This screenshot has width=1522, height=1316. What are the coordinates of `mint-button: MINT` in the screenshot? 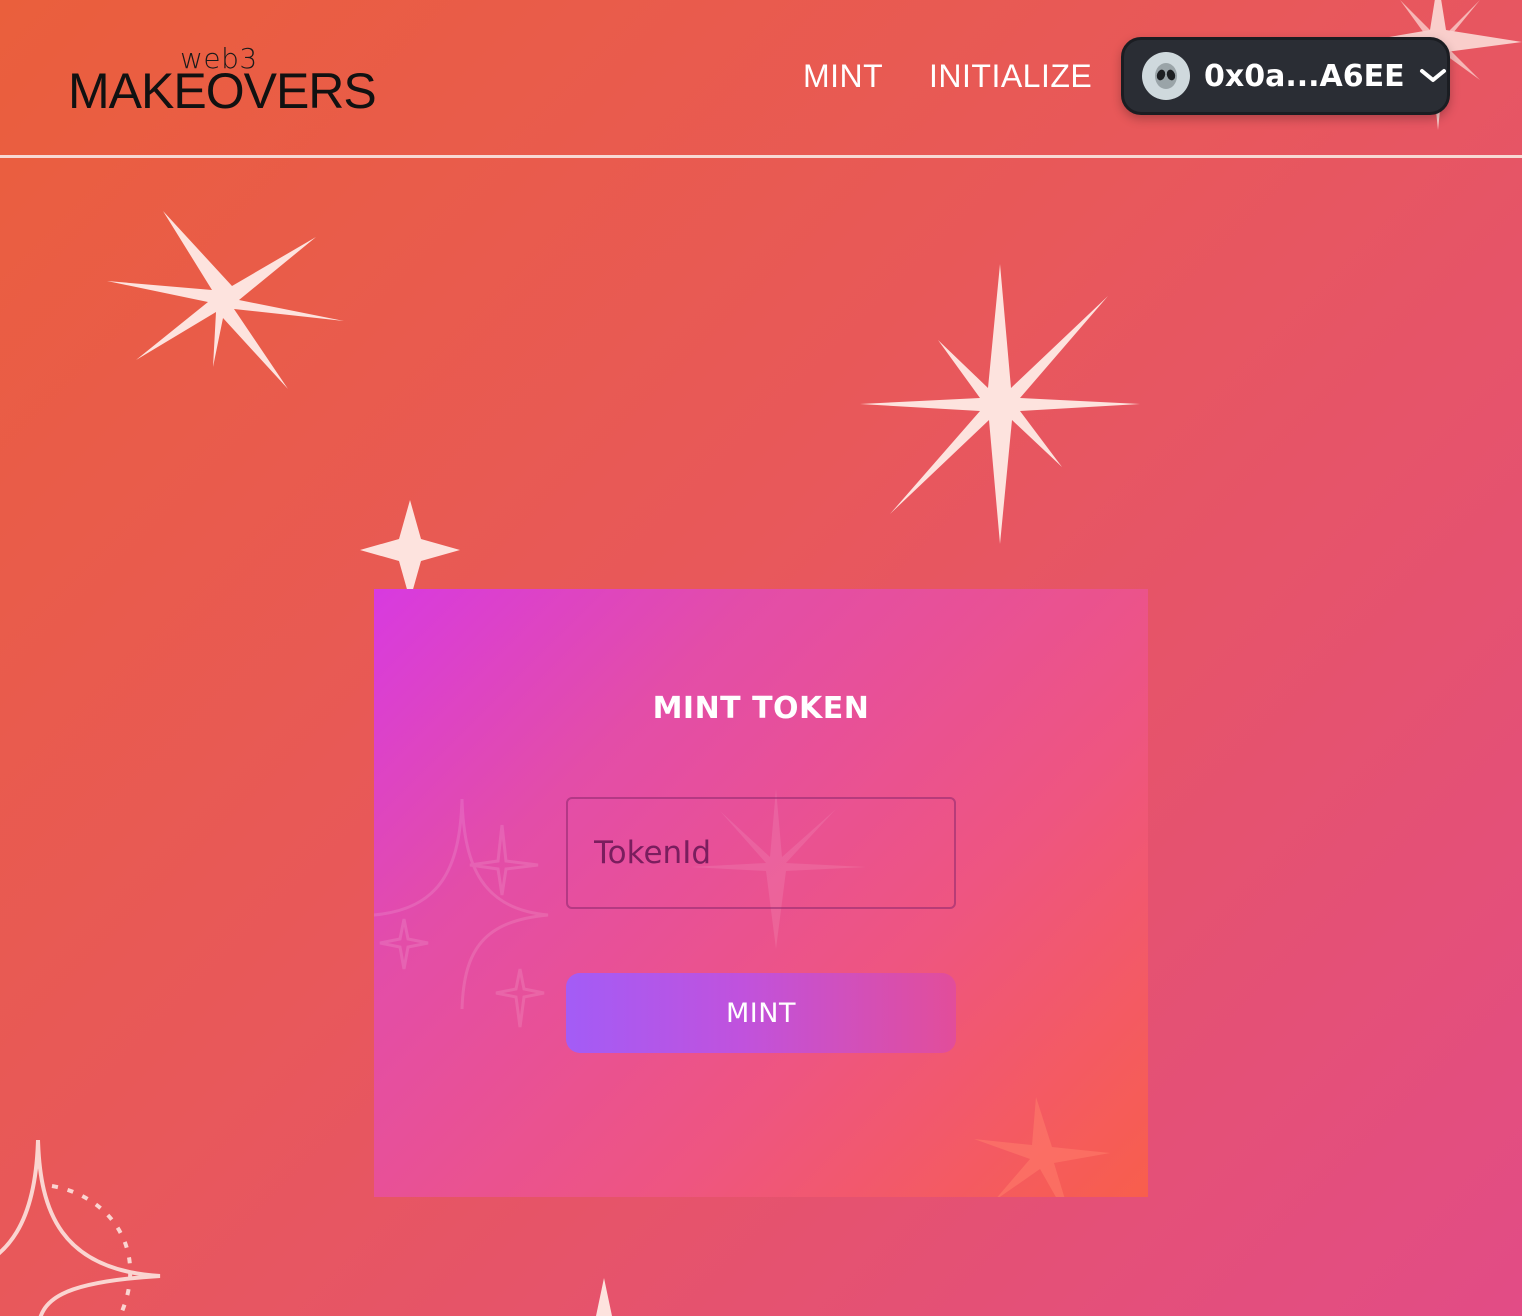 It's located at (761, 1013).